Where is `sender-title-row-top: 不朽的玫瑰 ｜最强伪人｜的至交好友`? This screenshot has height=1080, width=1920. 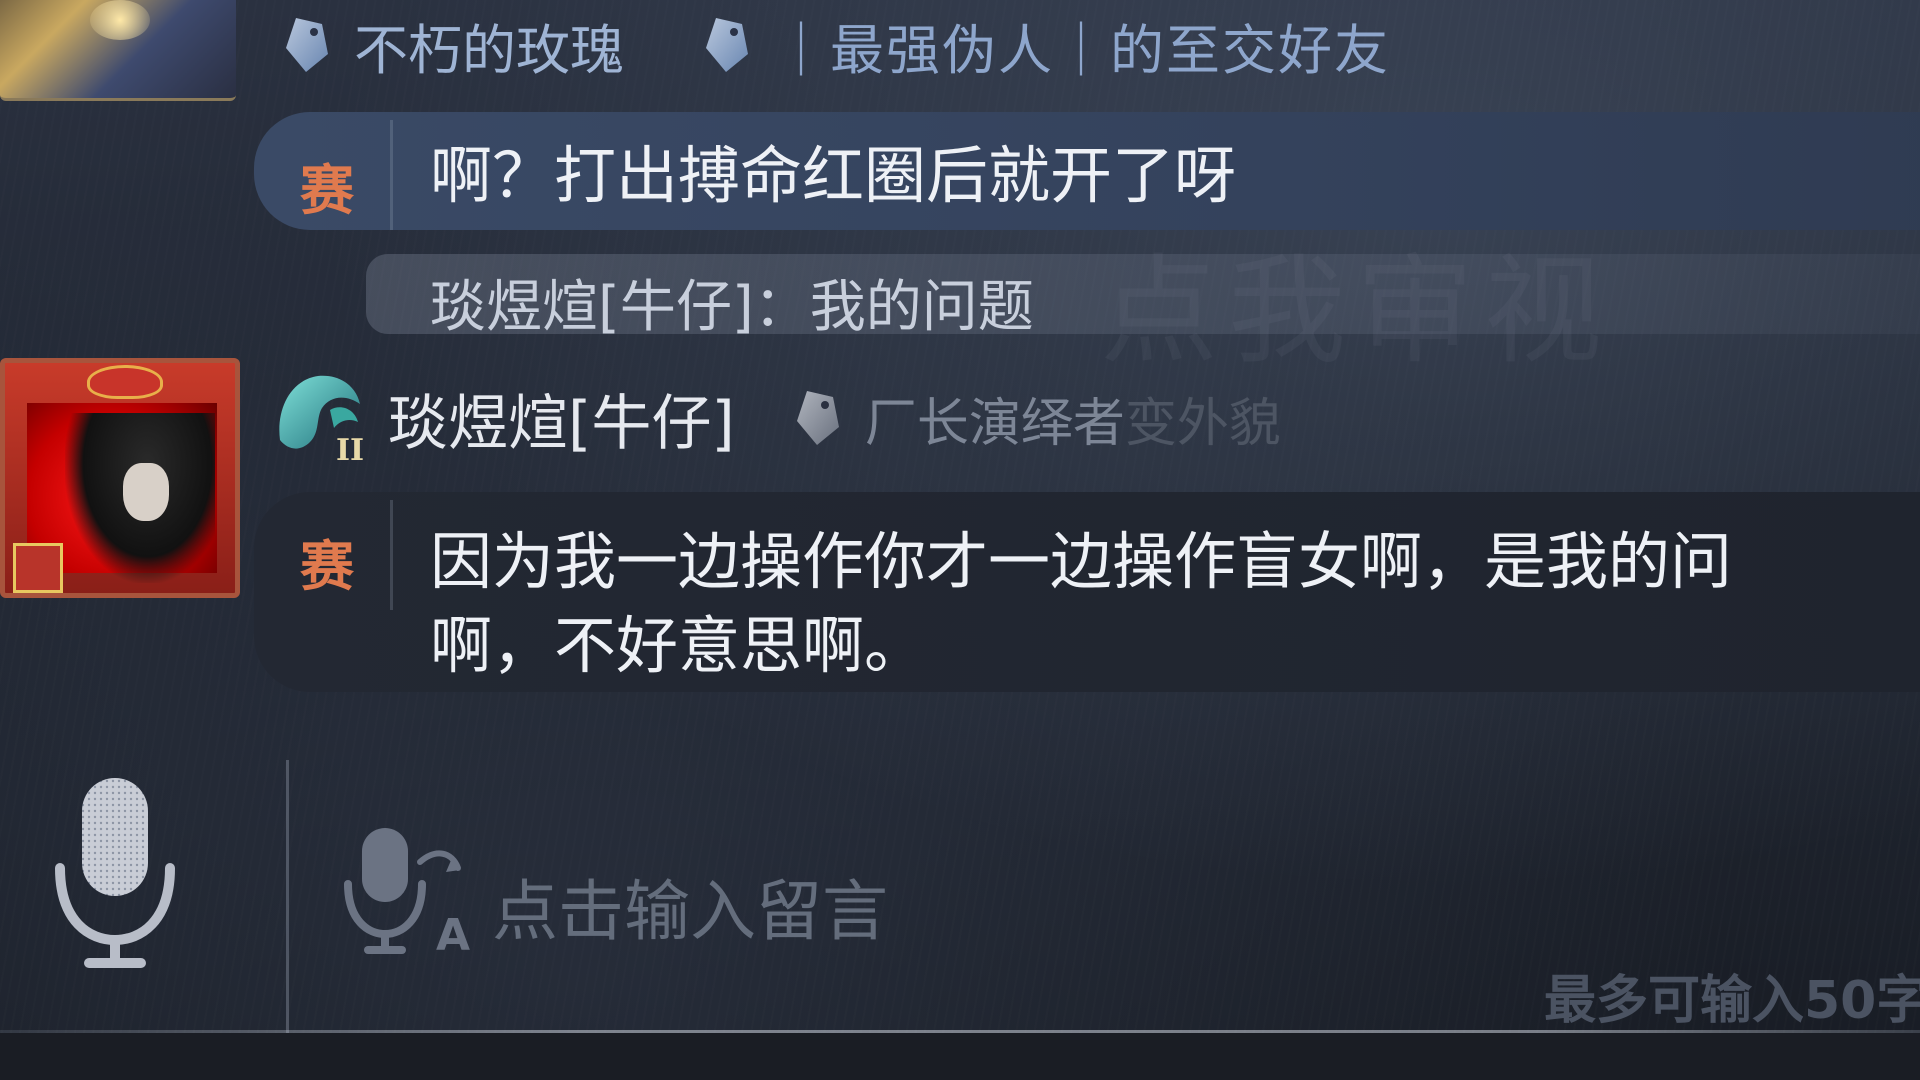 sender-title-row-top: 不朽的玫瑰 ｜最强伪人｜的至交好友 is located at coordinates (836, 46).